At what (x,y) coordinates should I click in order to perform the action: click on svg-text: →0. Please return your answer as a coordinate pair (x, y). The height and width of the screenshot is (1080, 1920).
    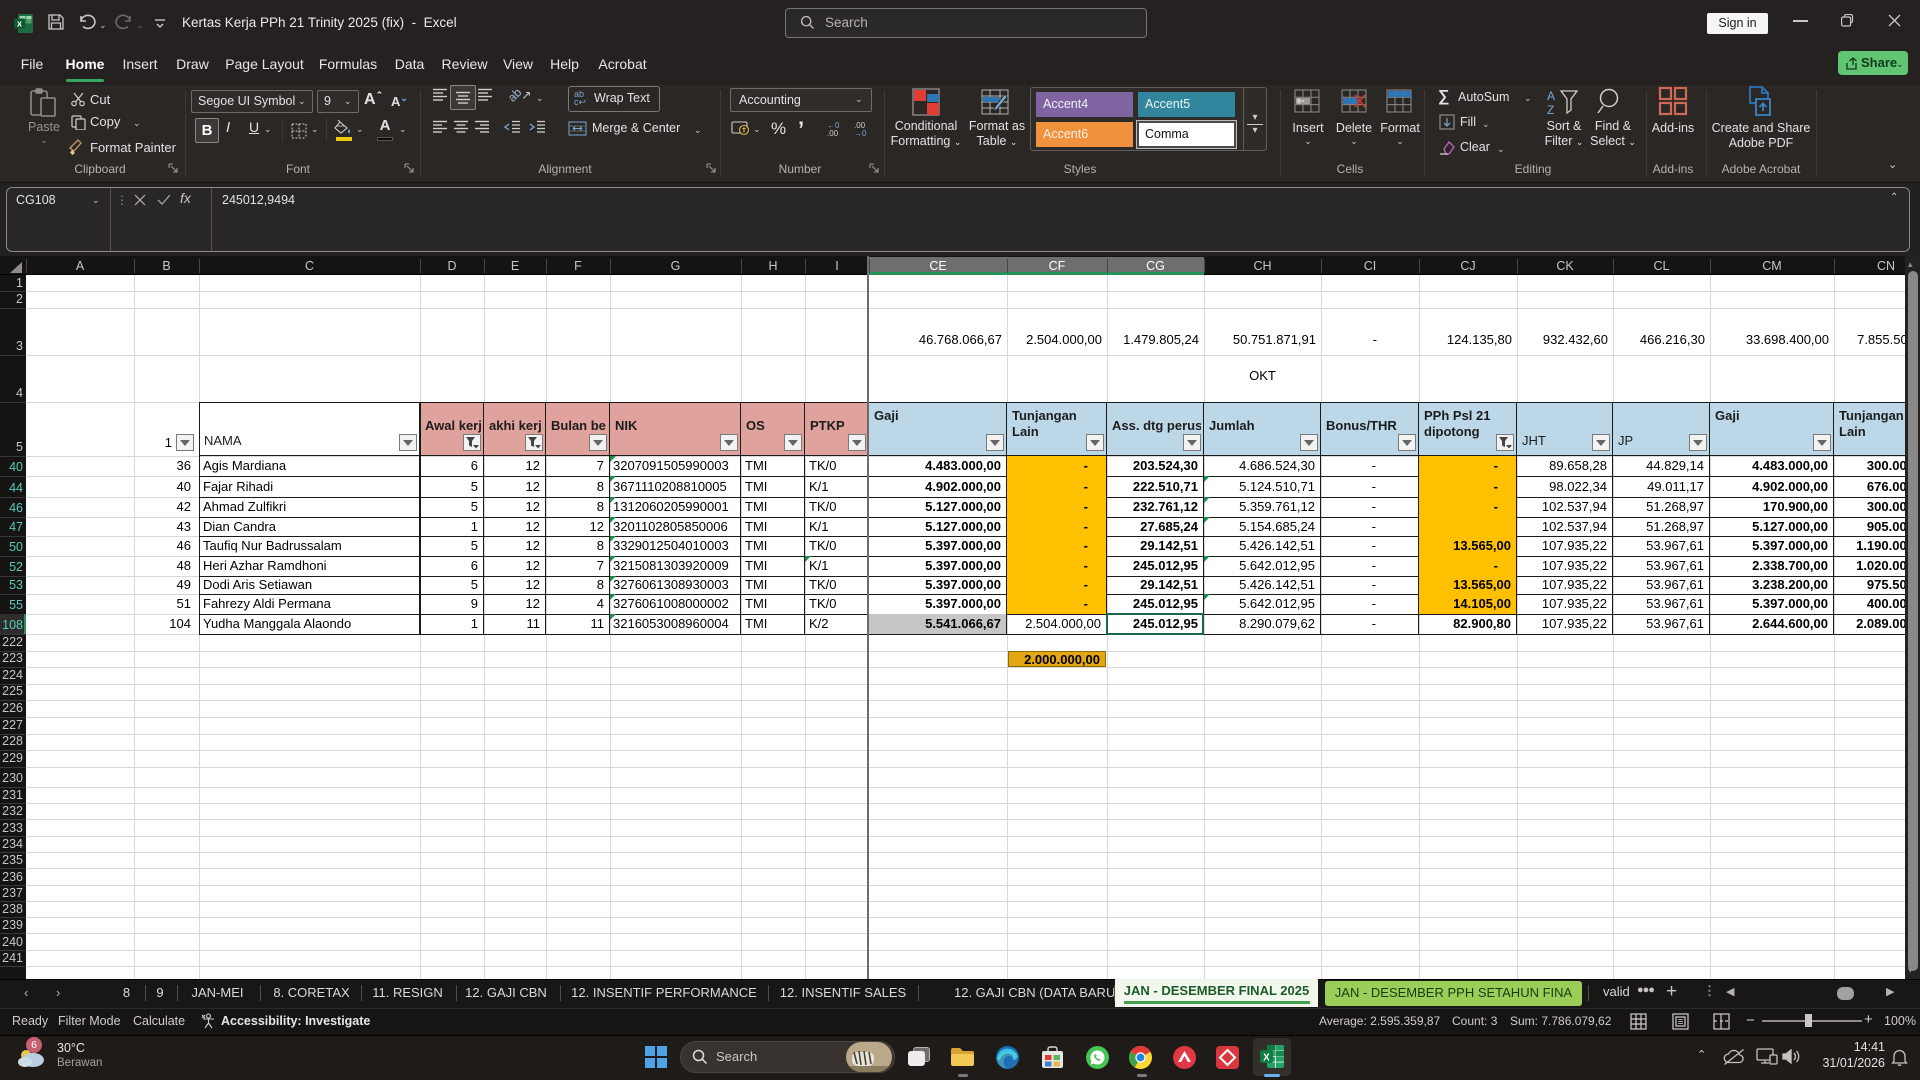
    Looking at the image, I should click on (860, 133).